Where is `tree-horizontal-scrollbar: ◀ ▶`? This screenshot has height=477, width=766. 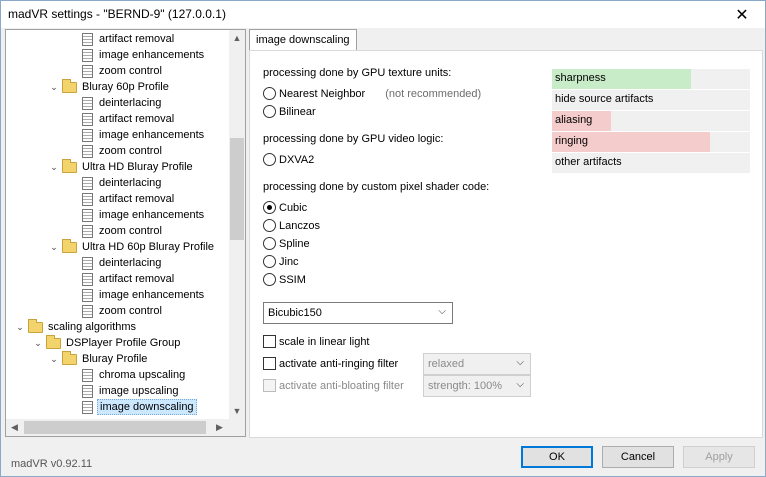
tree-horizontal-scrollbar: ◀ ▶ is located at coordinates (125, 427).